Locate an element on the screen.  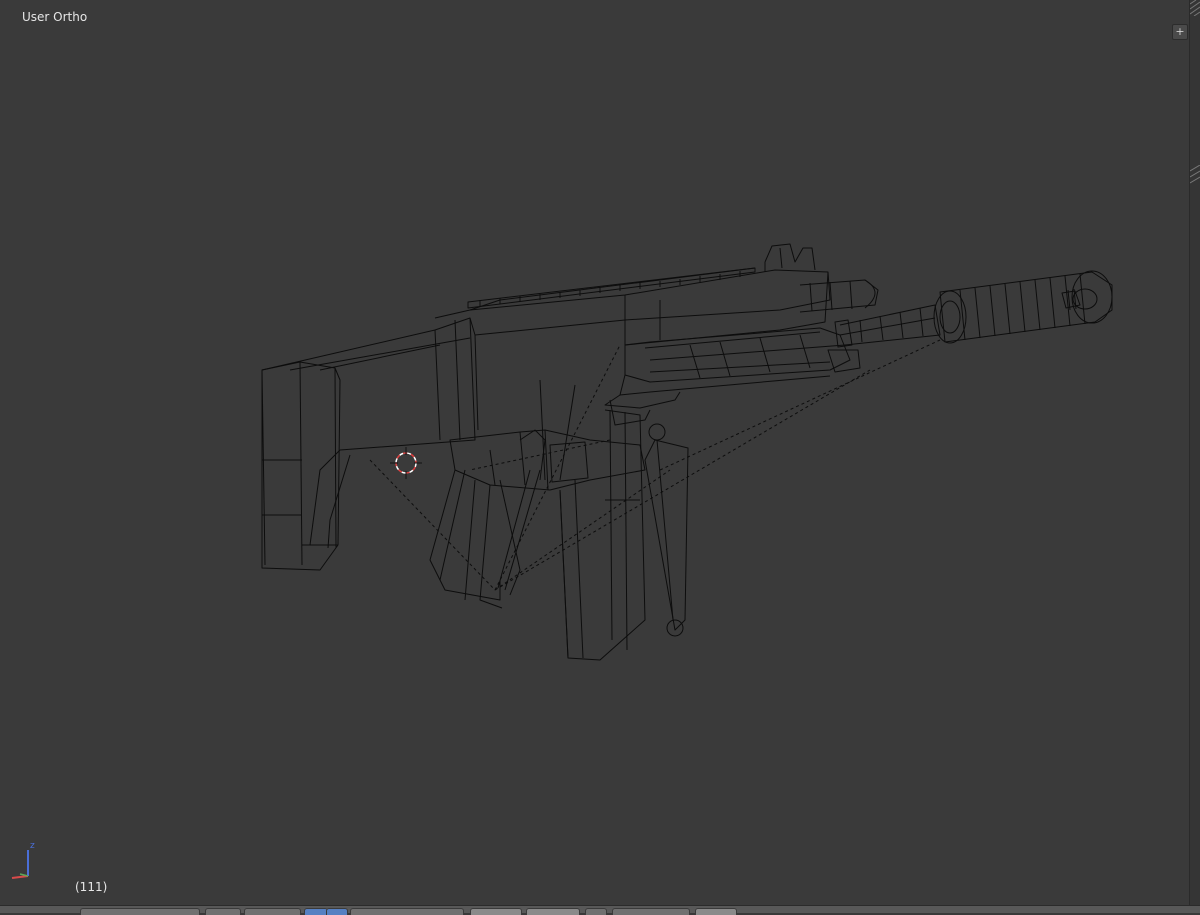
stock-part is located at coordinates (368, 444).